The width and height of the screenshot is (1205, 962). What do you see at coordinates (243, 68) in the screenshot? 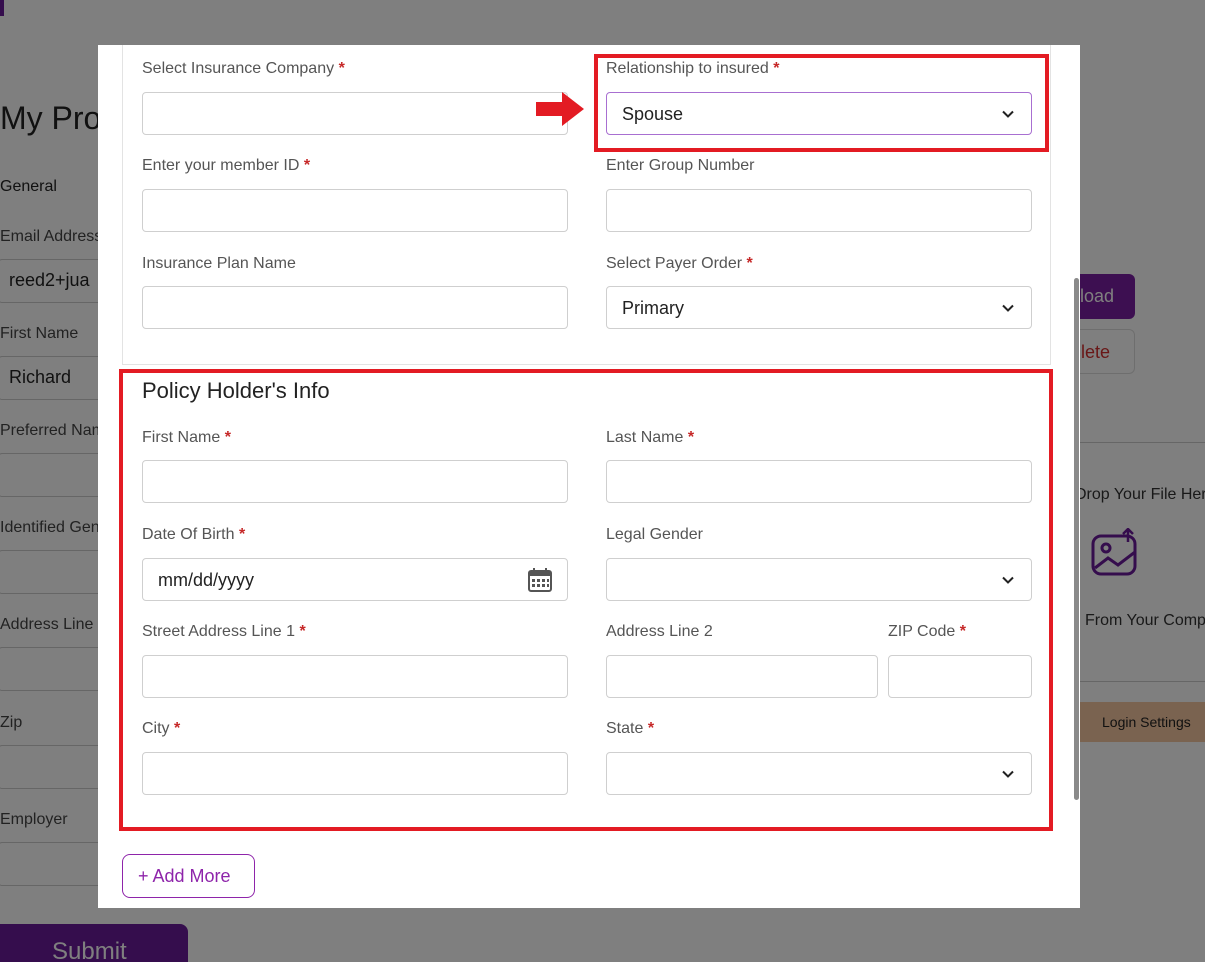
I see `insurance-company-label: Select Insurance Company *` at bounding box center [243, 68].